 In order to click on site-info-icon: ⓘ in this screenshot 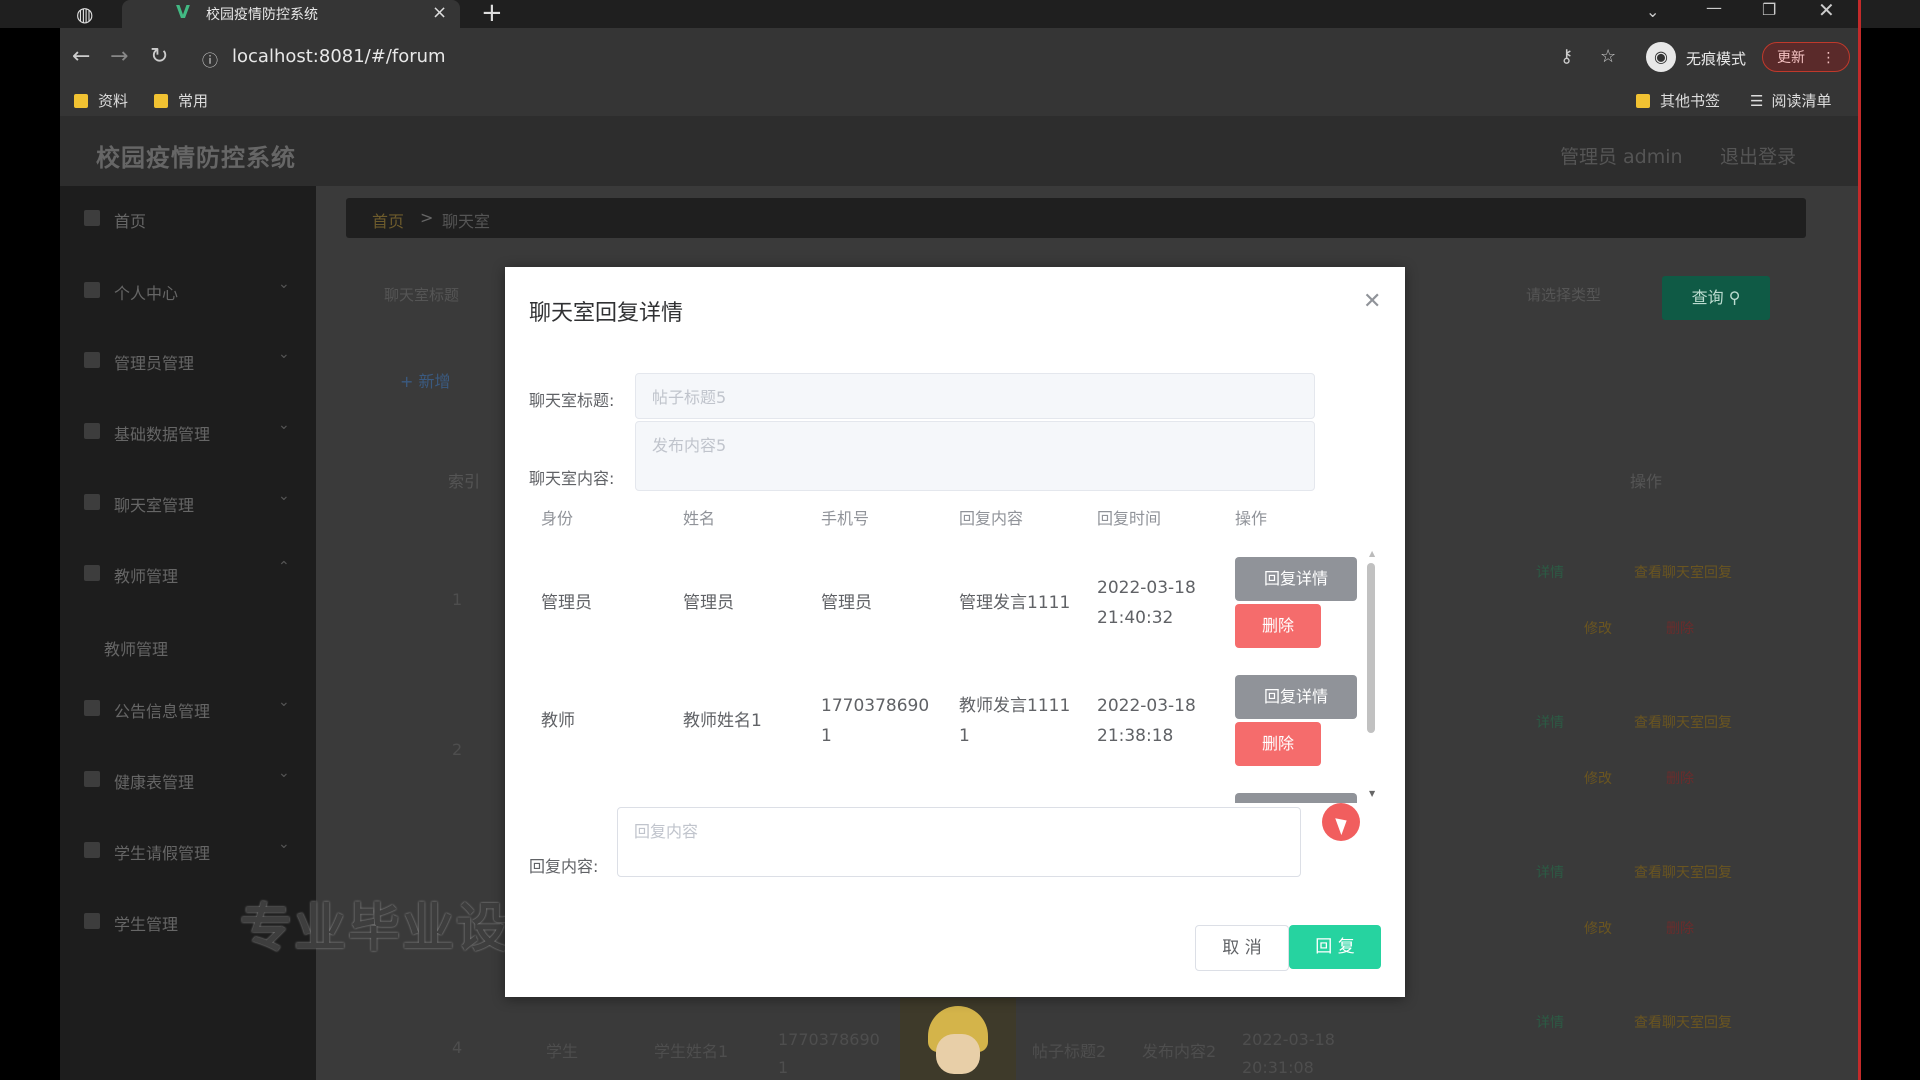, I will do `click(210, 59)`.